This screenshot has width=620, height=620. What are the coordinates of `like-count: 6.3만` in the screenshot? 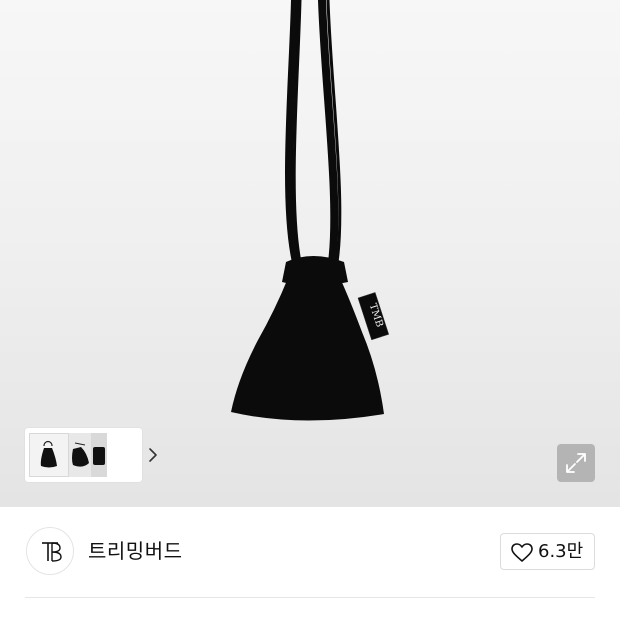 It's located at (561, 551).